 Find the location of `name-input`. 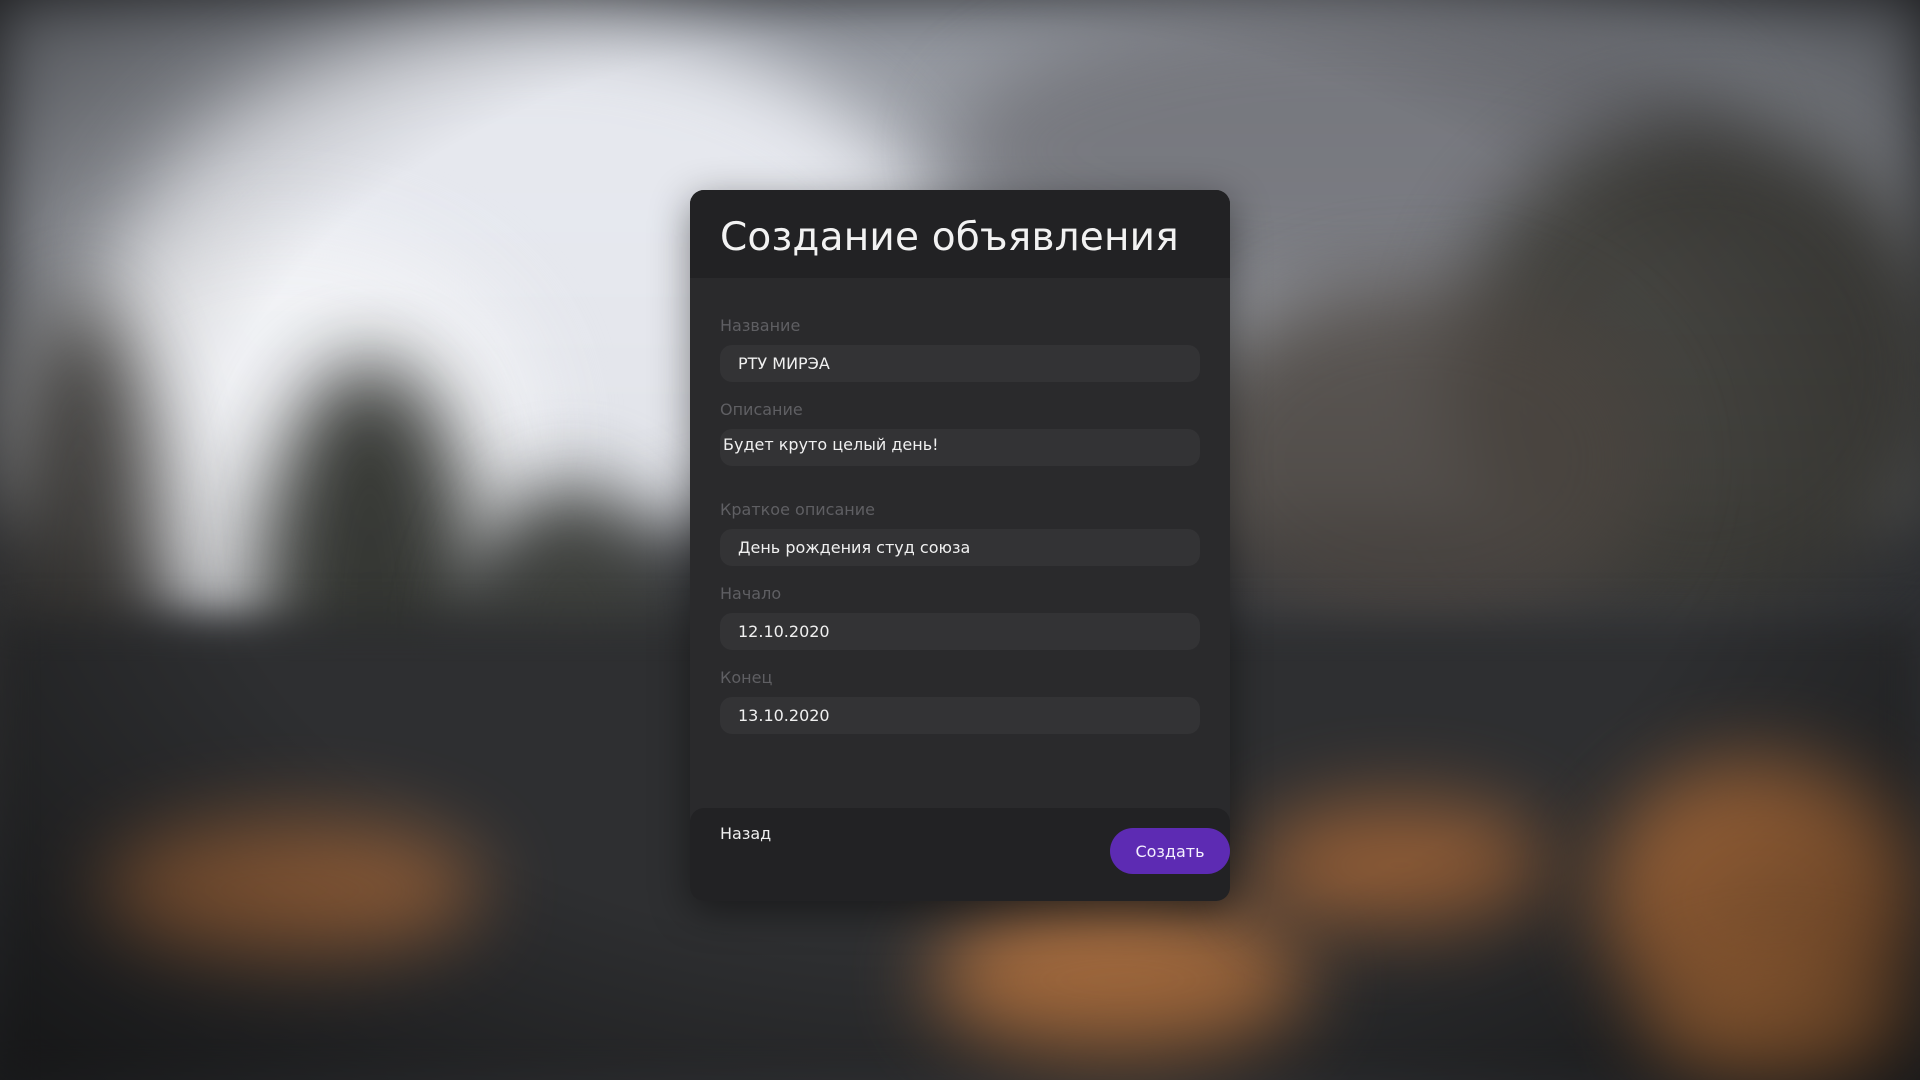

name-input is located at coordinates (960, 363).